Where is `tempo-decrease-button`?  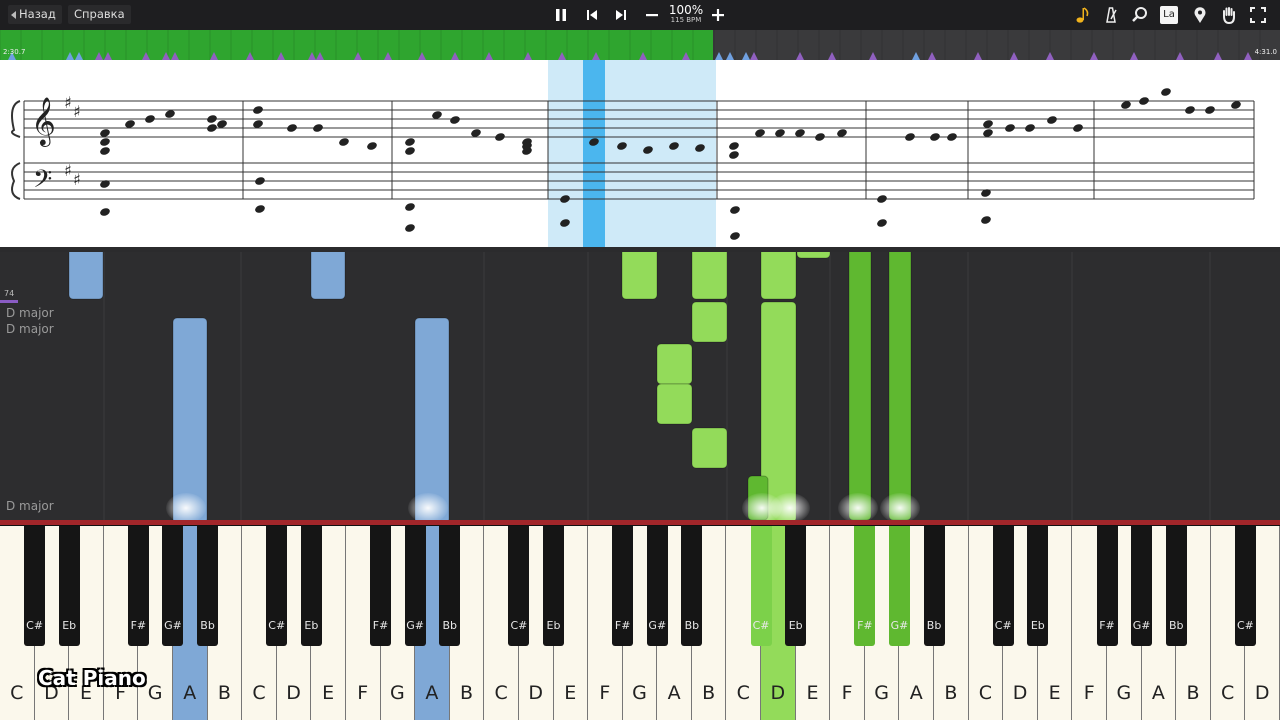
tempo-decrease-button is located at coordinates (652, 15).